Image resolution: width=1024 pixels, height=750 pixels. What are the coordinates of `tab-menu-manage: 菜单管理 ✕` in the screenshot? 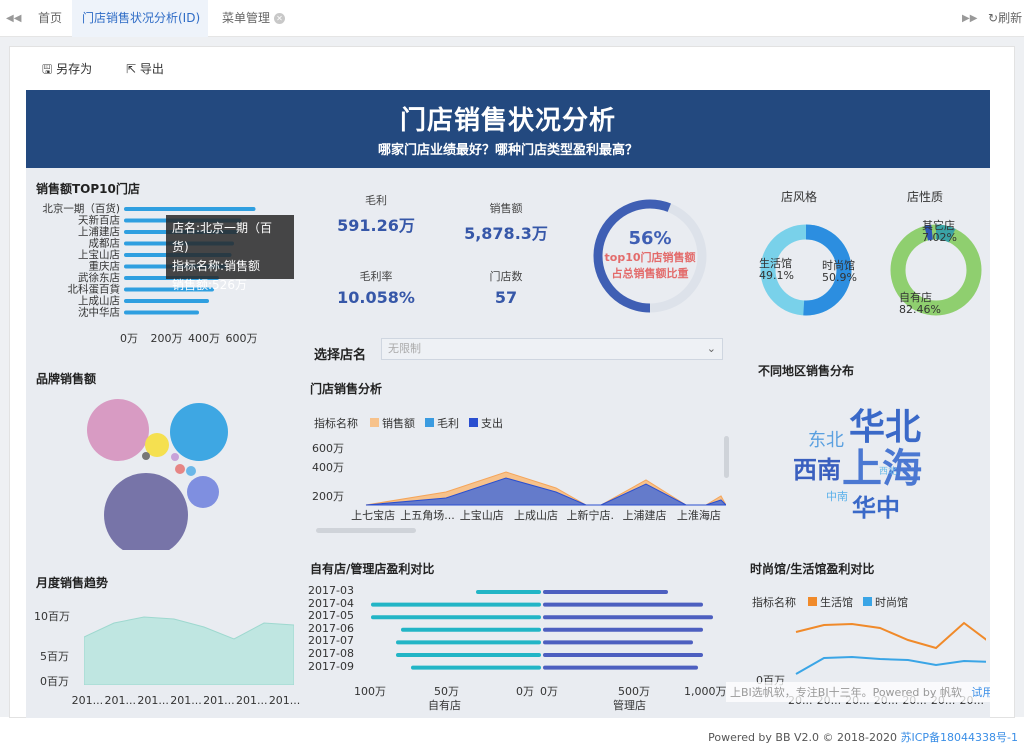 It's located at (254, 18).